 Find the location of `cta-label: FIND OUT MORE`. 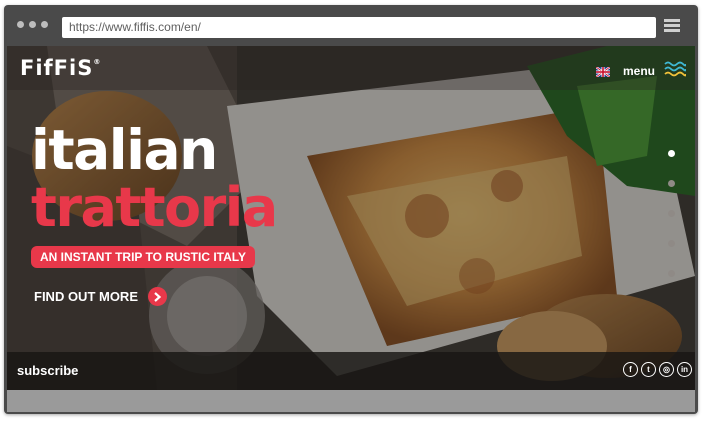

cta-label: FIND OUT MORE is located at coordinates (86, 296).